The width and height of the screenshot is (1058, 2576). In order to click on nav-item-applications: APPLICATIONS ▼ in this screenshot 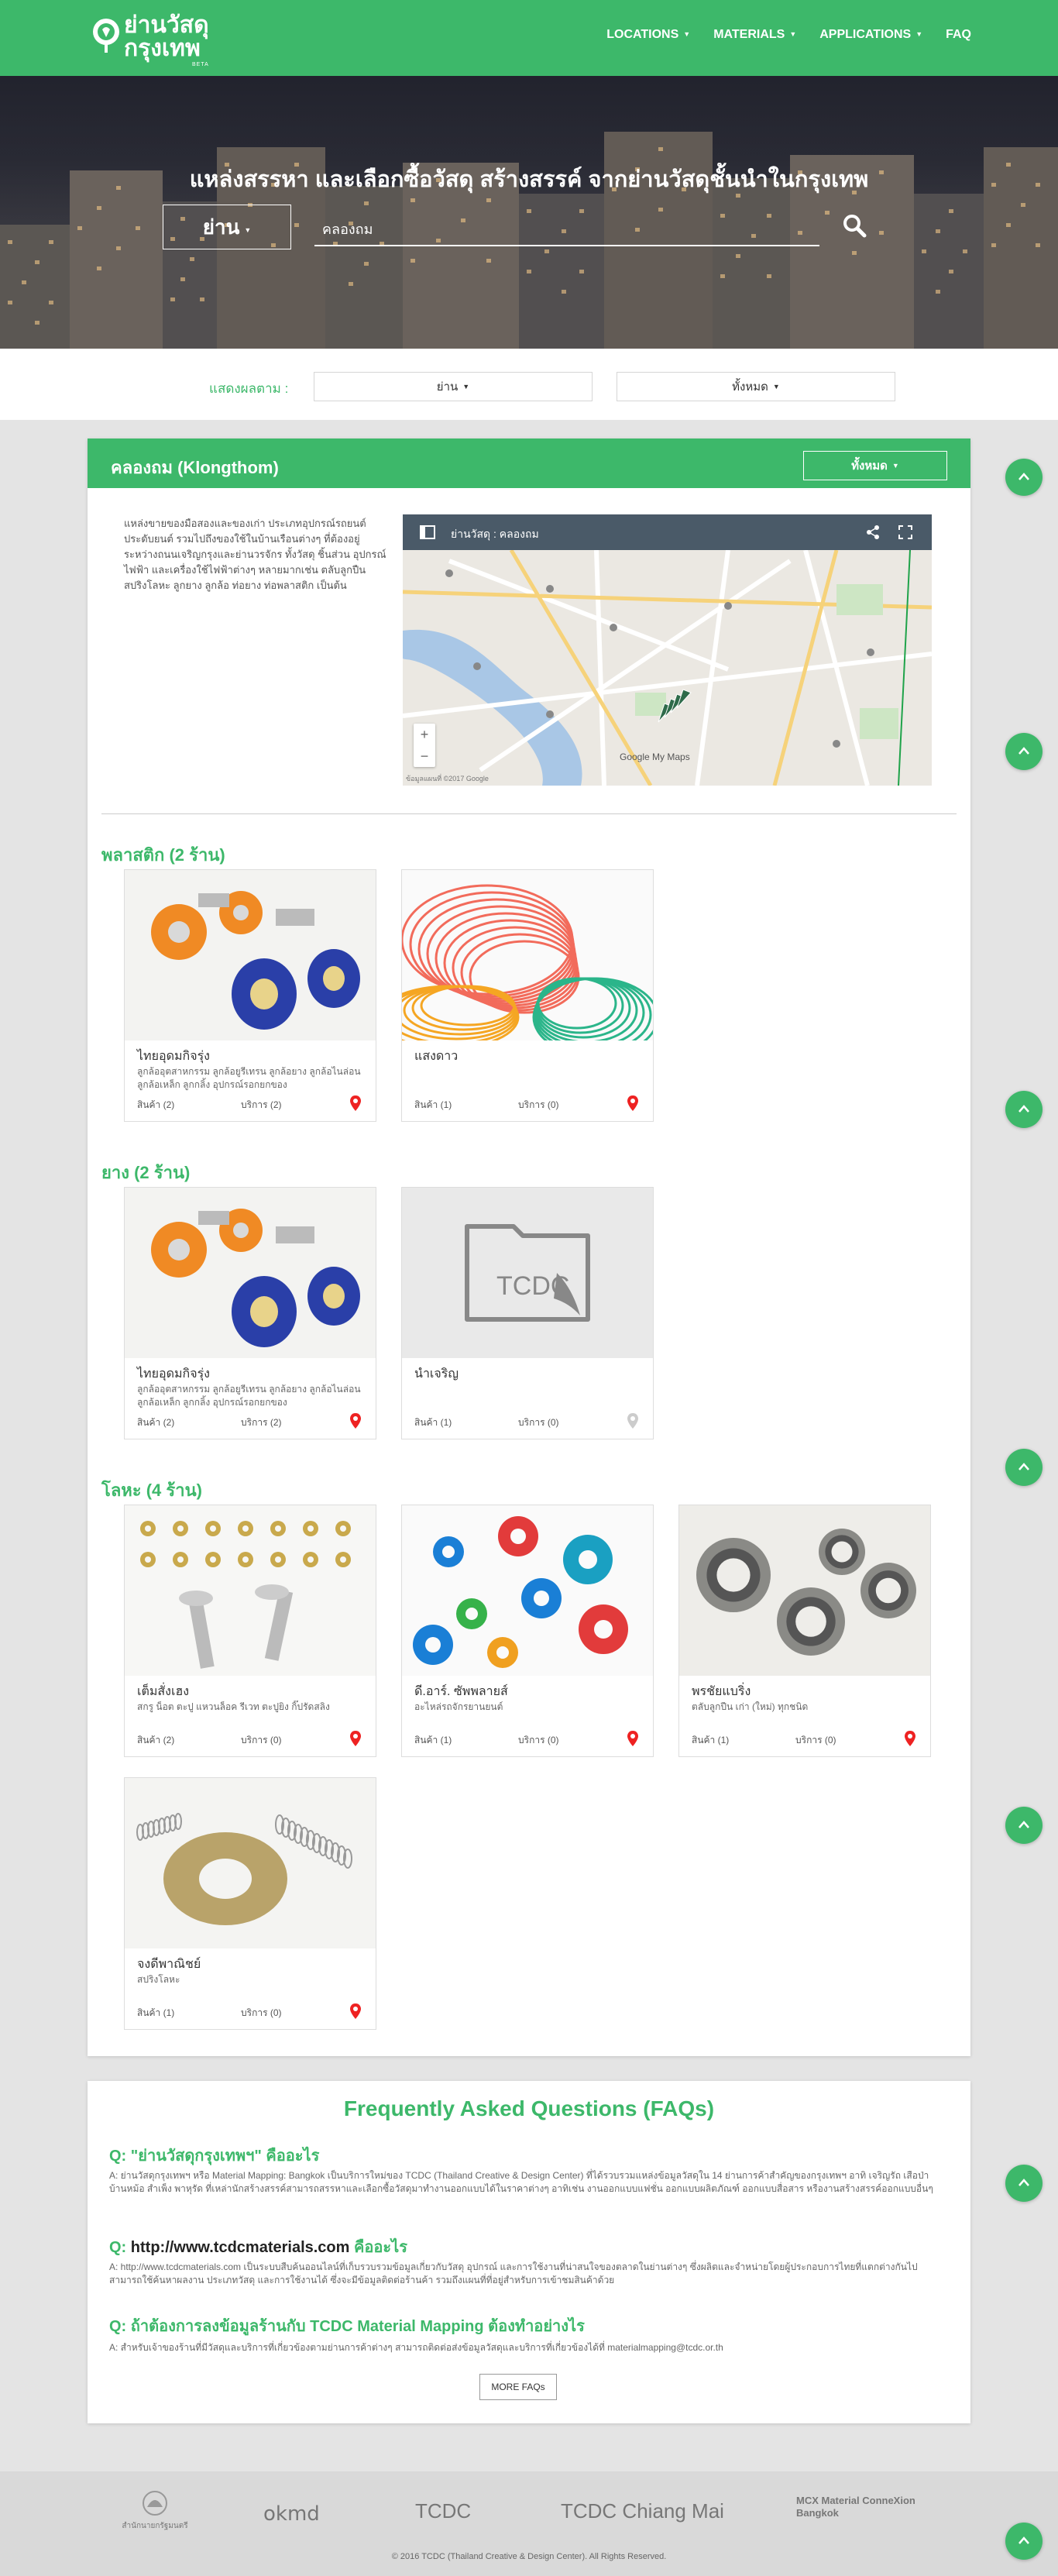, I will do `click(870, 35)`.